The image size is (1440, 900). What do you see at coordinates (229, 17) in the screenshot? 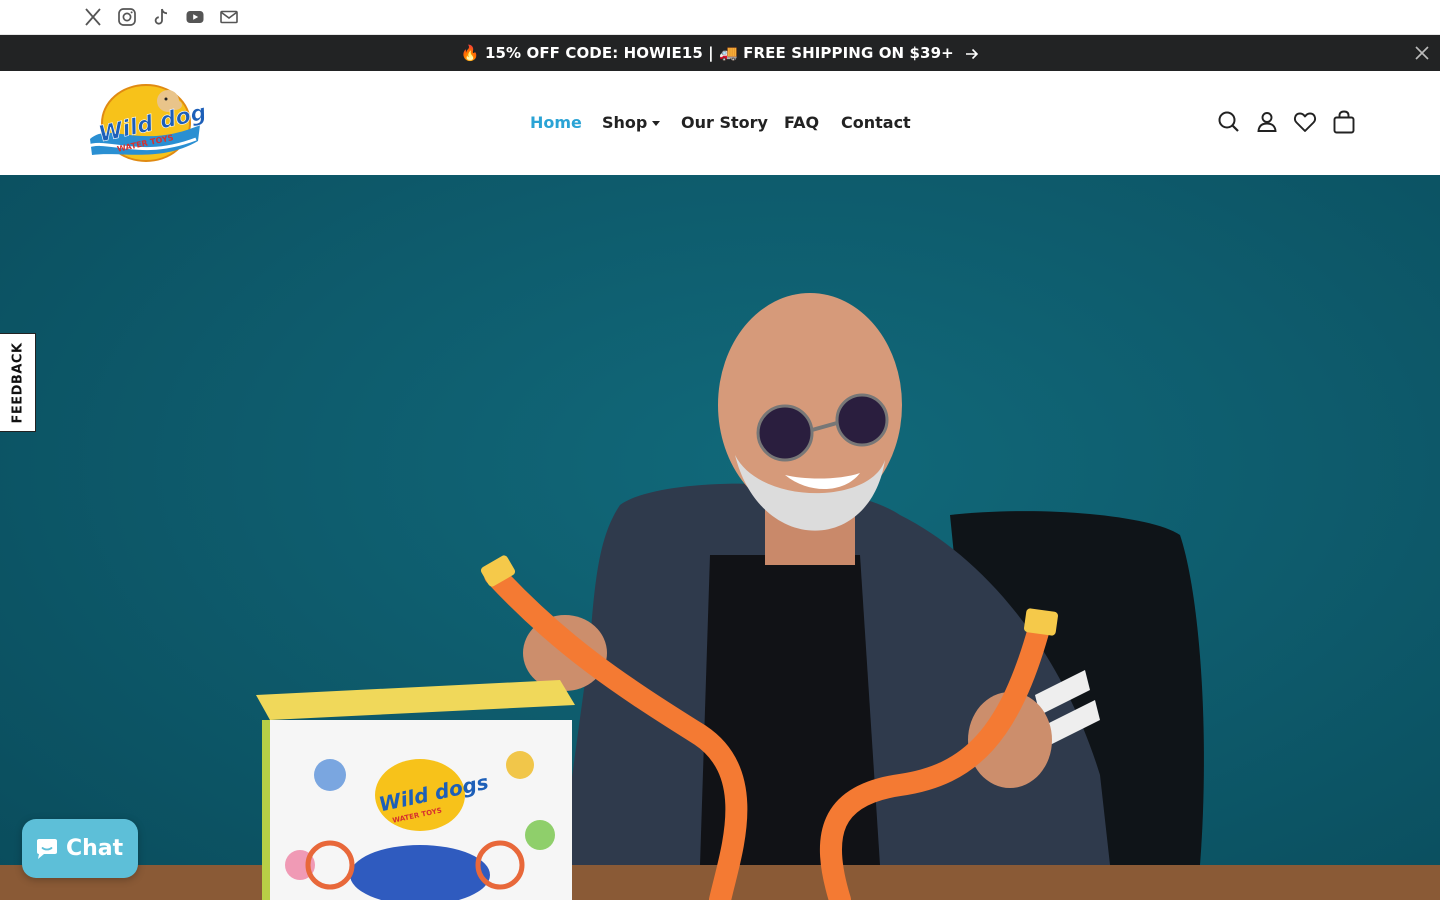
I see `email-icon` at bounding box center [229, 17].